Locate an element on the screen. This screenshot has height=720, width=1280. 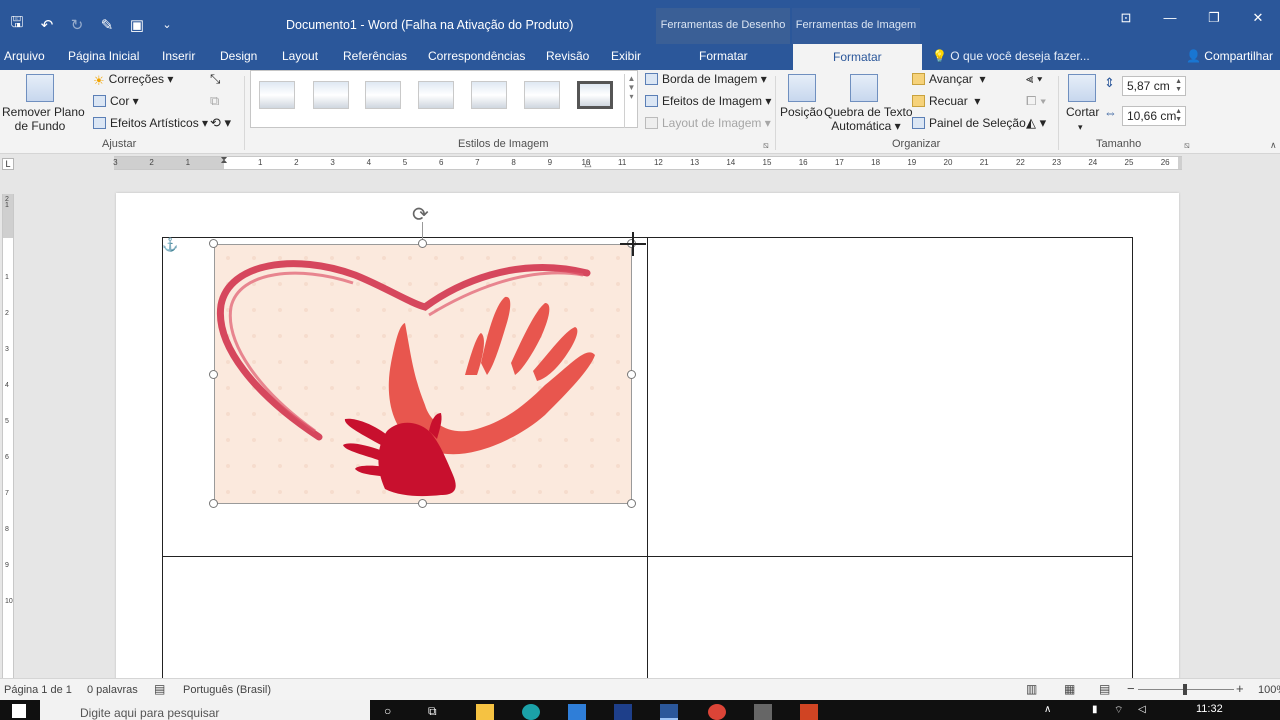
corrections-button: ☀ Correções ▾ is located at coordinates (133, 80).